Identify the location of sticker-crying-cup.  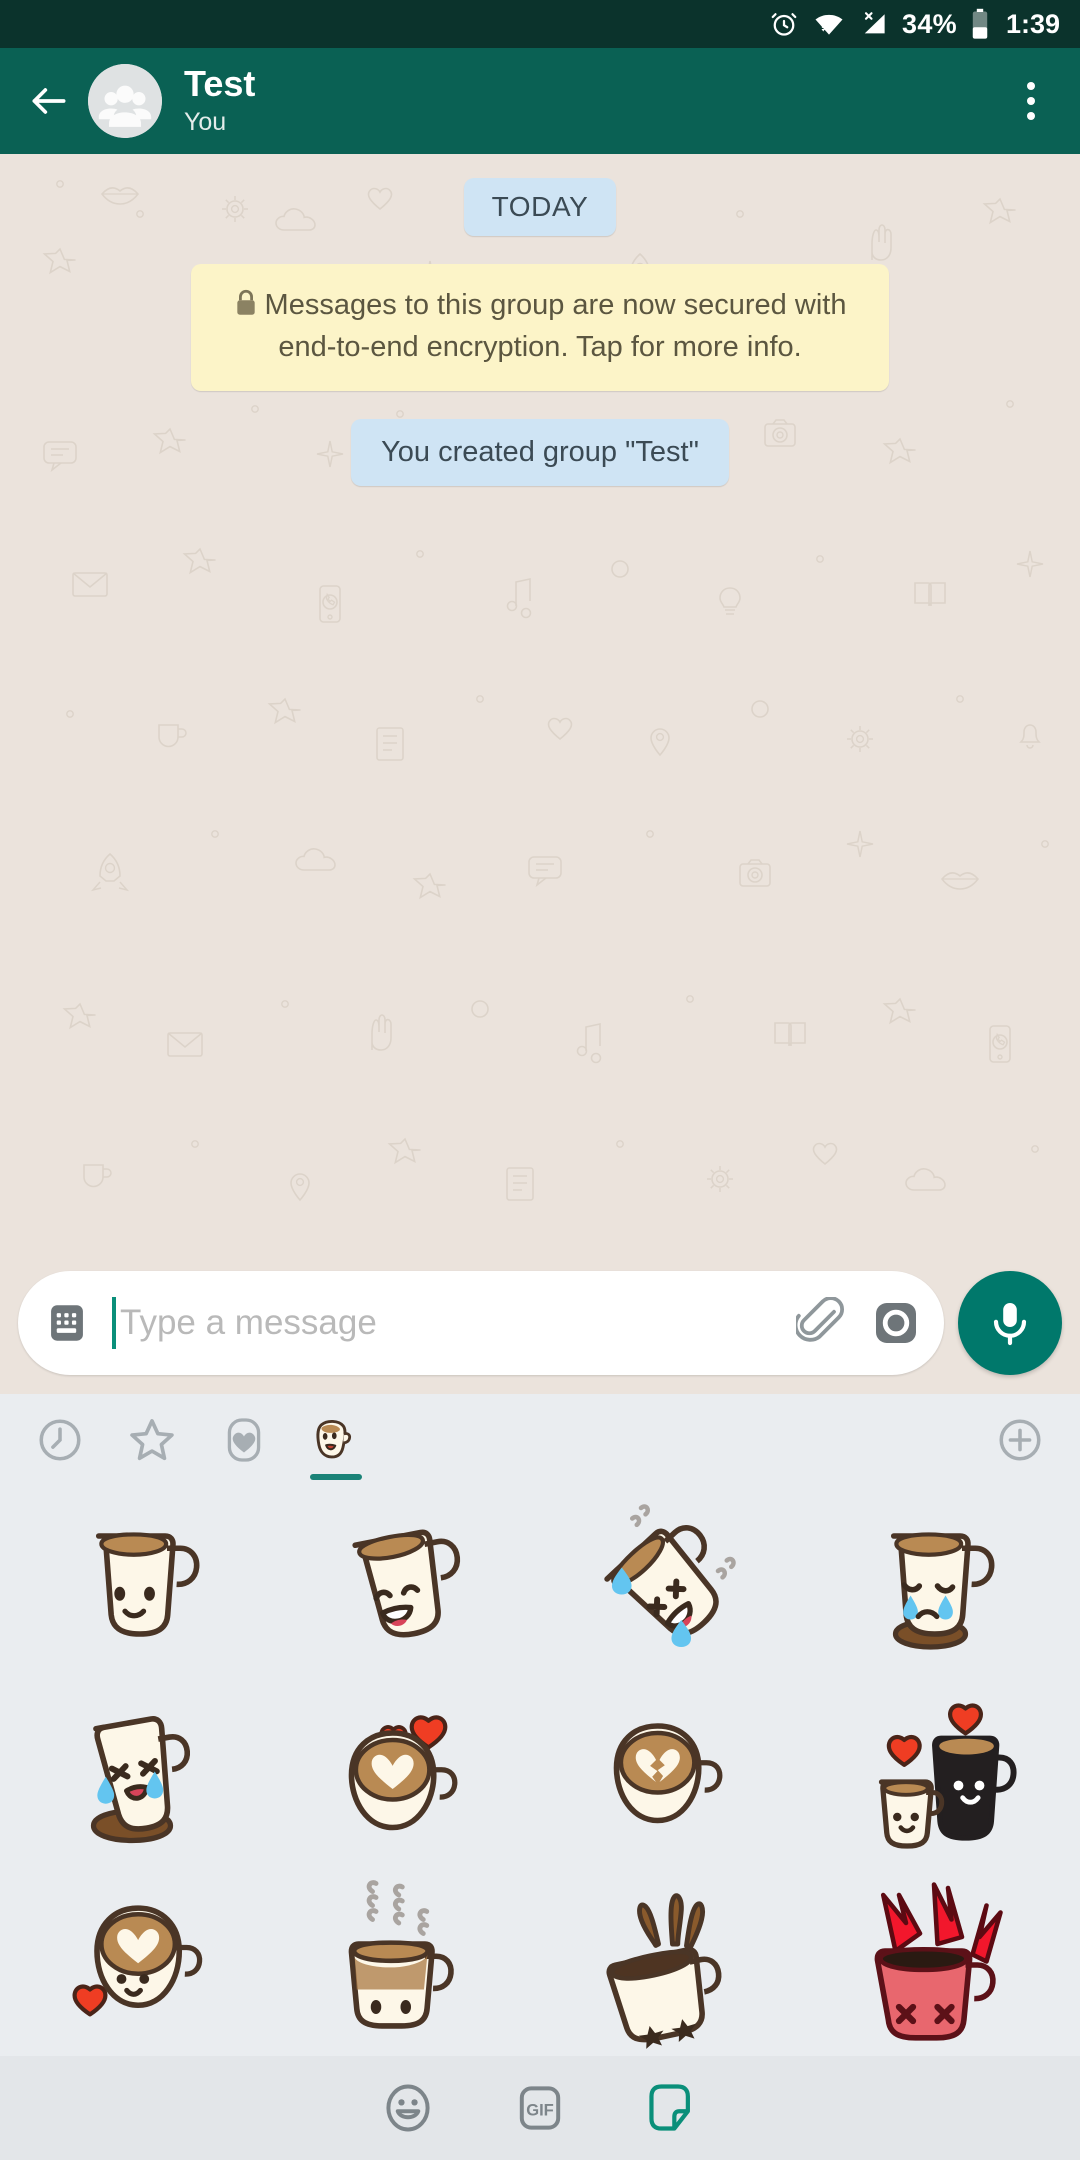
(937, 1581).